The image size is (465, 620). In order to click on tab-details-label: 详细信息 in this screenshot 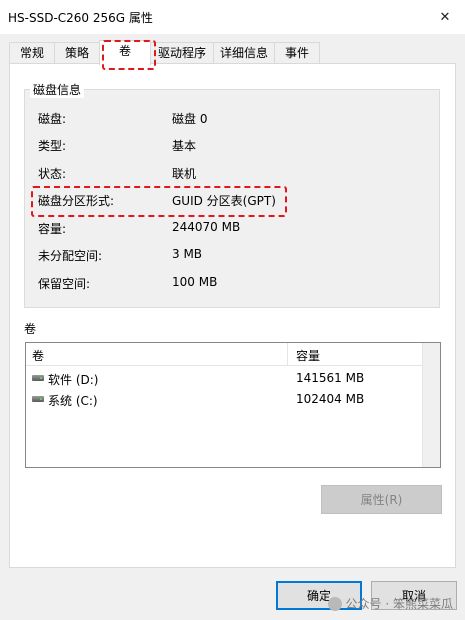, I will do `click(243, 53)`.